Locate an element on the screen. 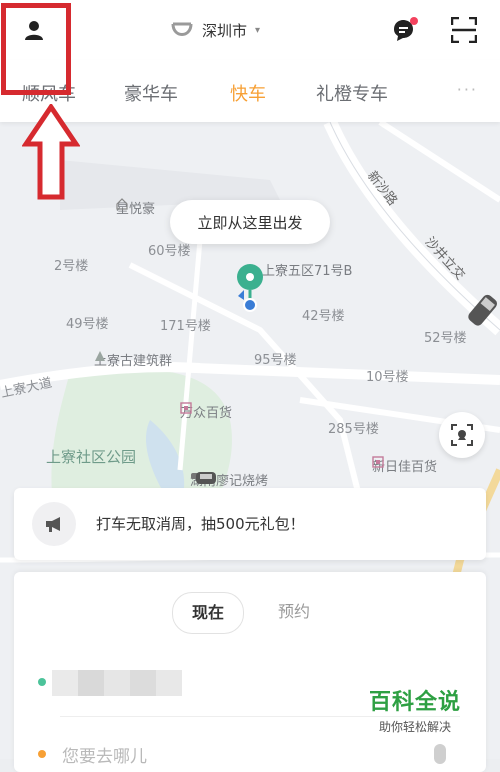 The height and width of the screenshot is (772, 500). message-button is located at coordinates (404, 30).